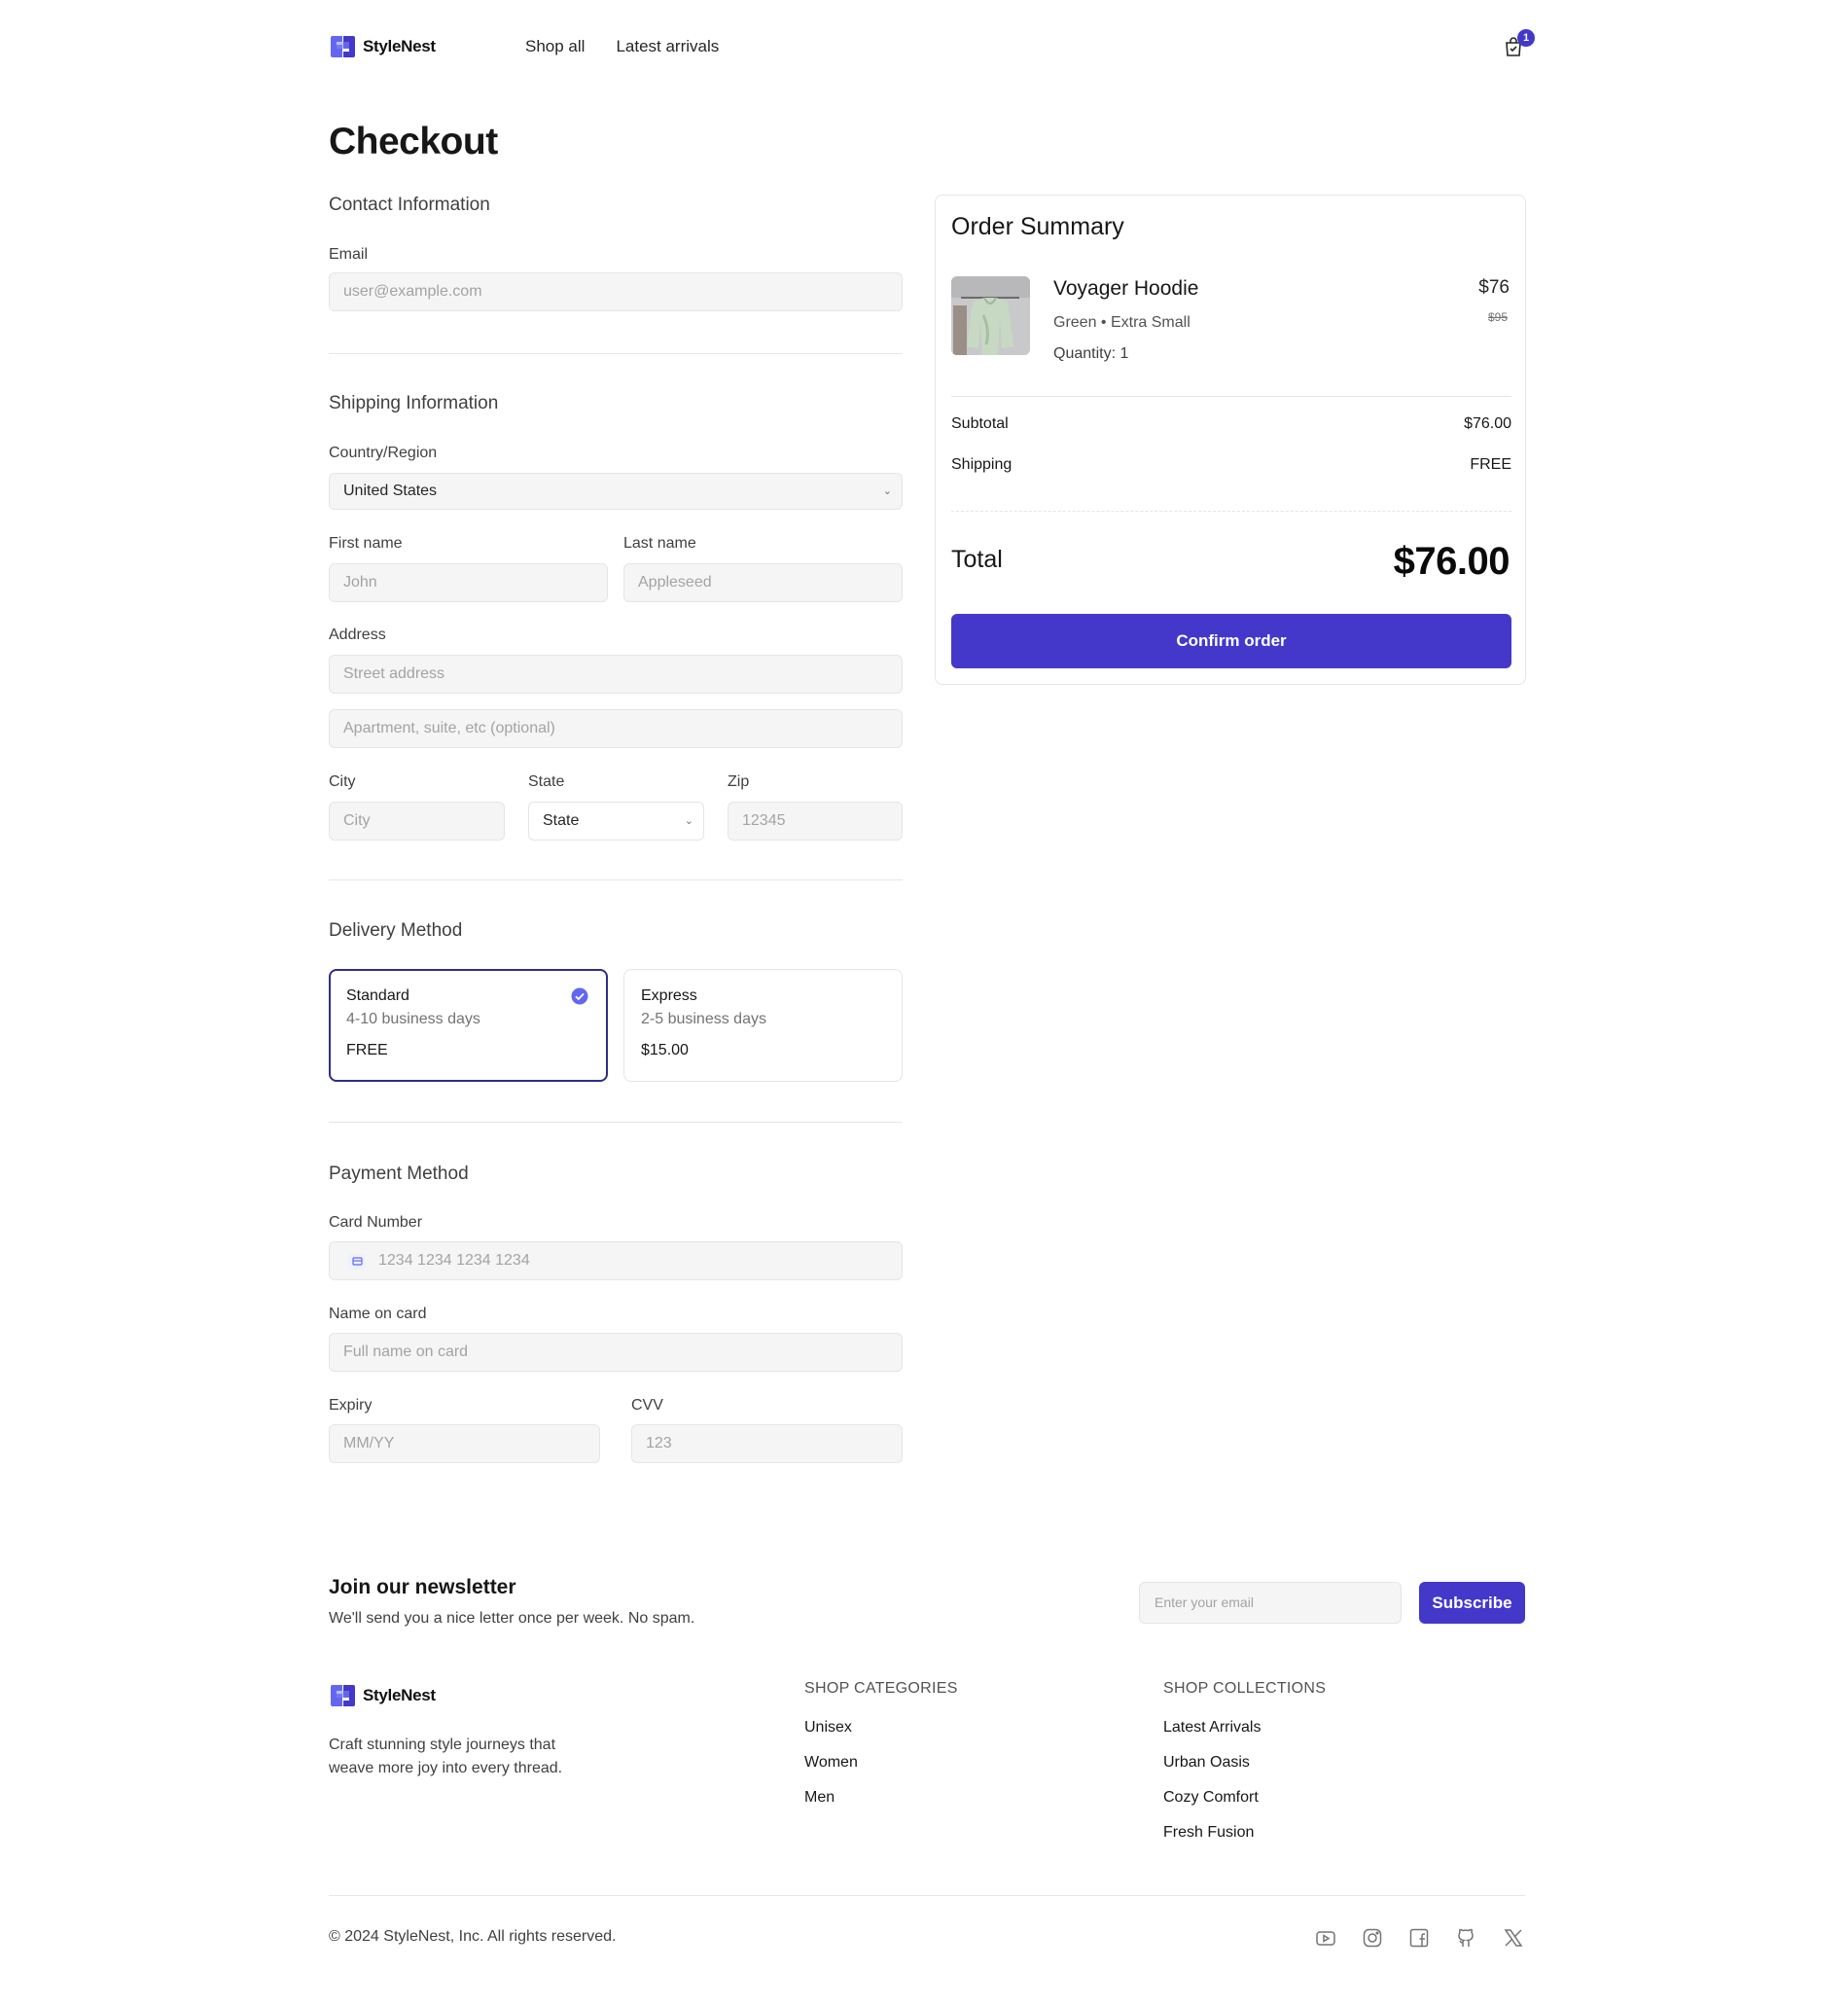 The width and height of the screenshot is (1848, 2006). Describe the element at coordinates (547, 781) in the screenshot. I see `state-label: State` at that location.